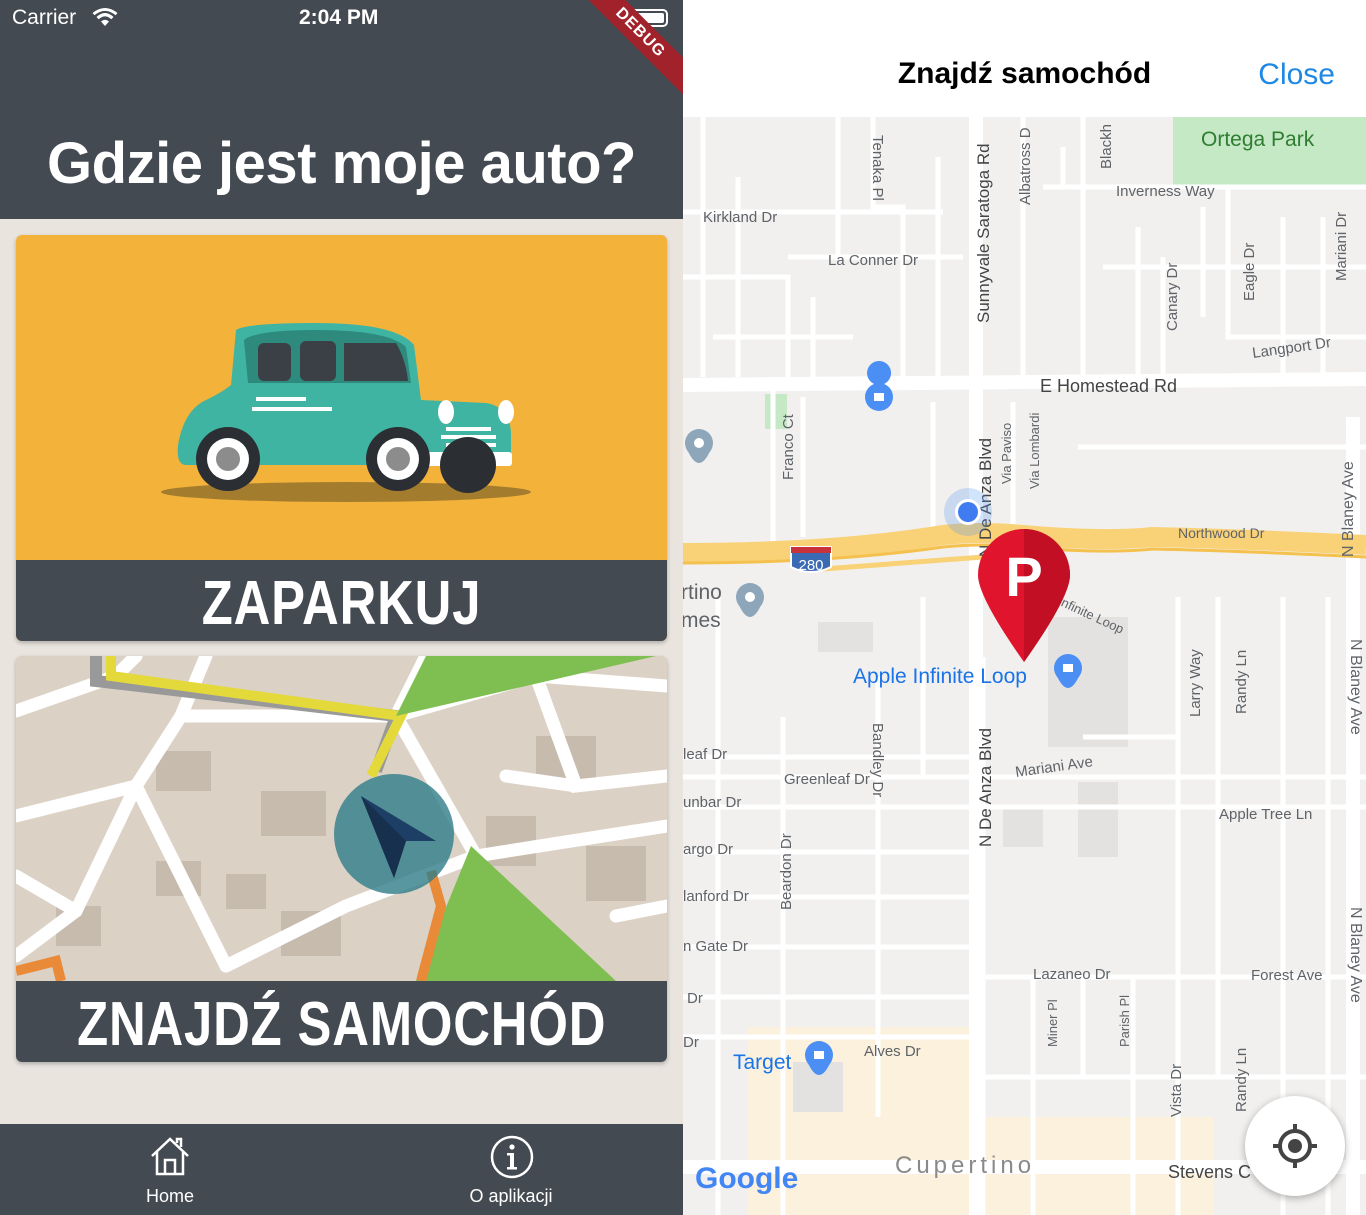  Describe the element at coordinates (716, 896) in the screenshot. I see `svg-text: lanford Dr` at that location.